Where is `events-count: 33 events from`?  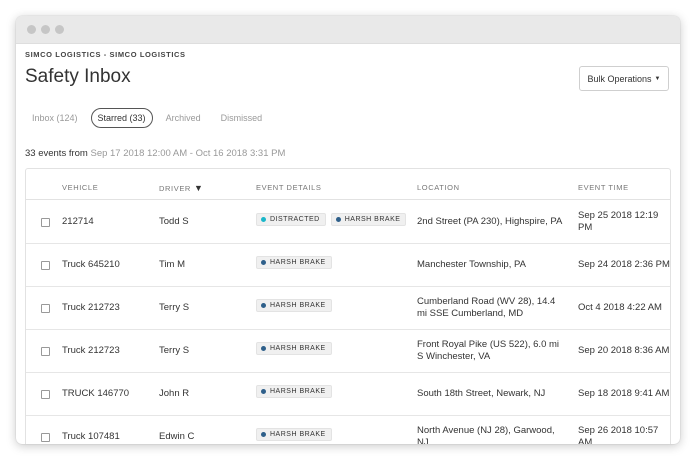
events-count: 33 events from is located at coordinates (56, 153).